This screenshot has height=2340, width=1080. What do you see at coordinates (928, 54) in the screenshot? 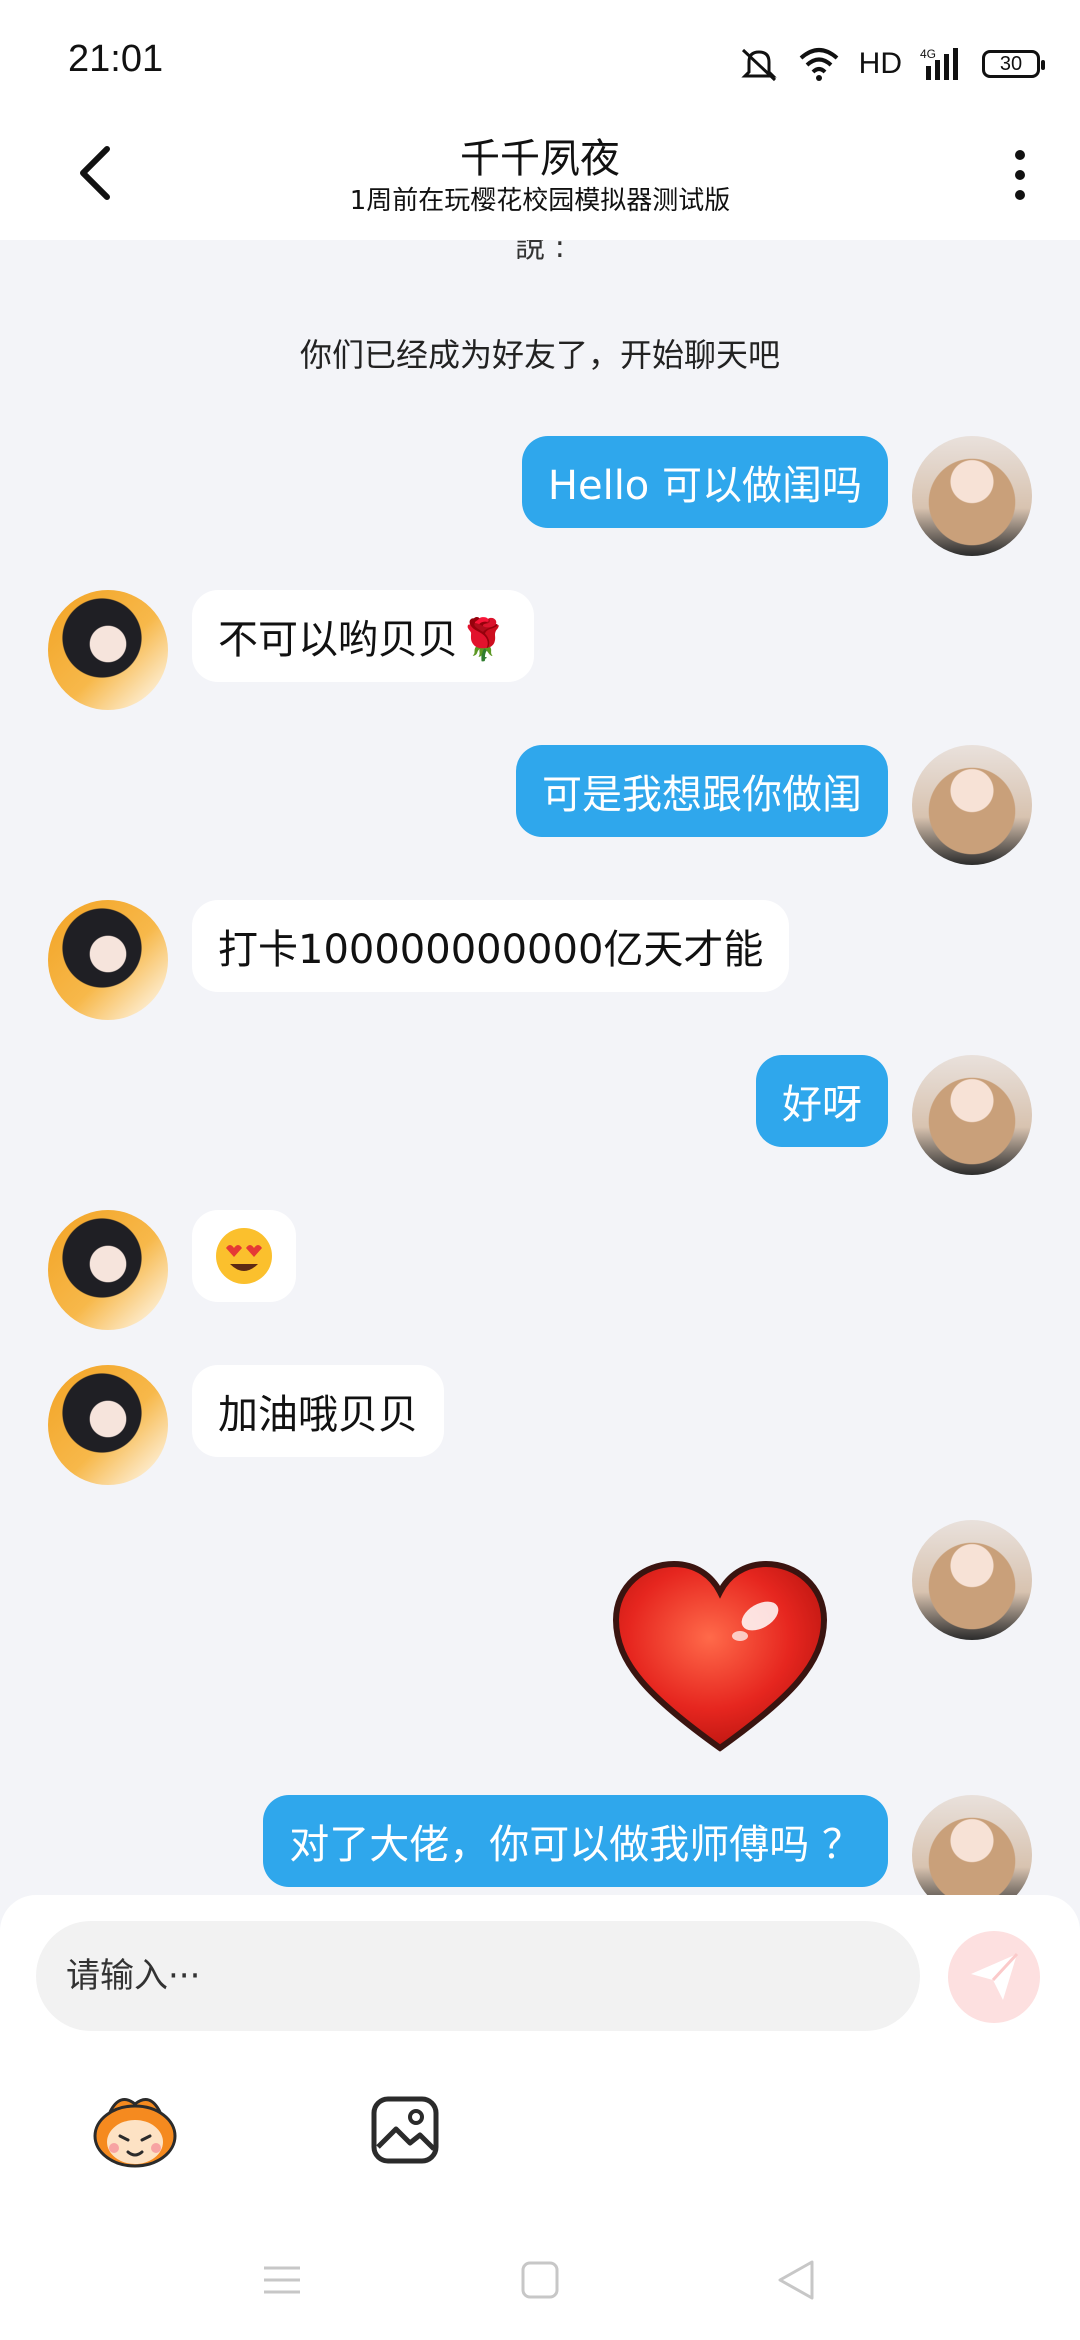
I see `svg-text: 4G` at bounding box center [928, 54].